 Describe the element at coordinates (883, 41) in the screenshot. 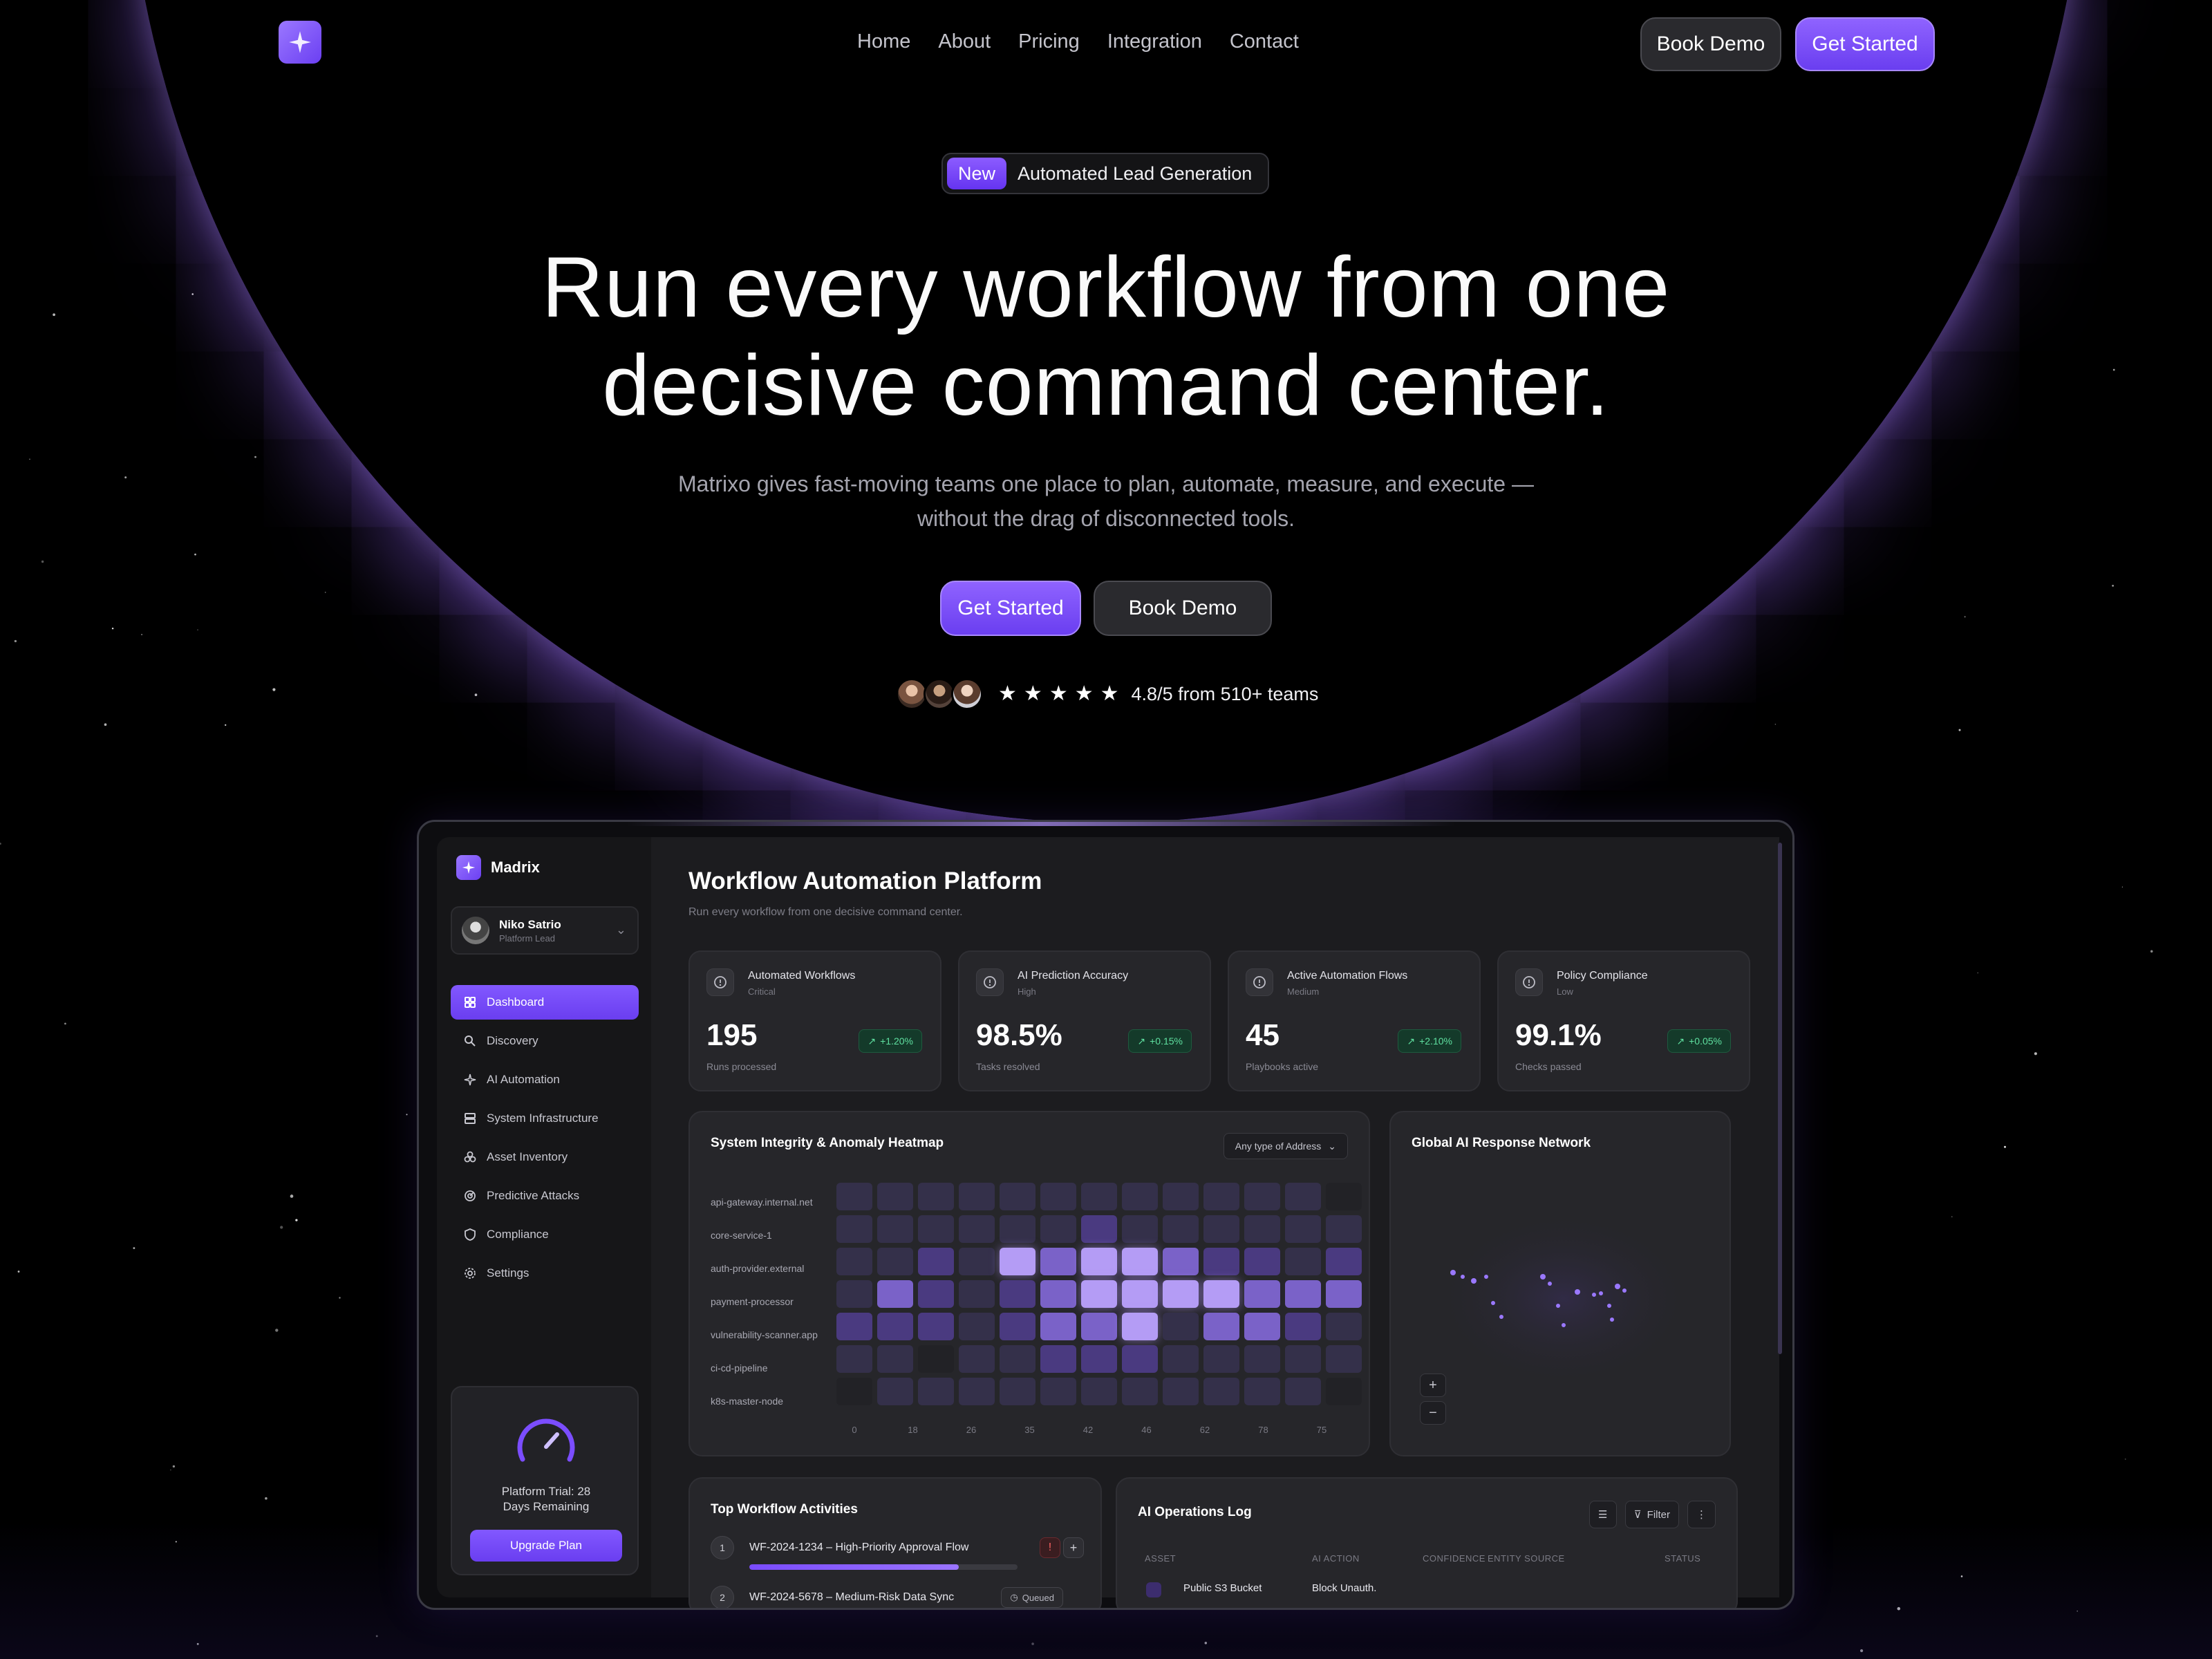

I see `nav-link-home: Home` at that location.